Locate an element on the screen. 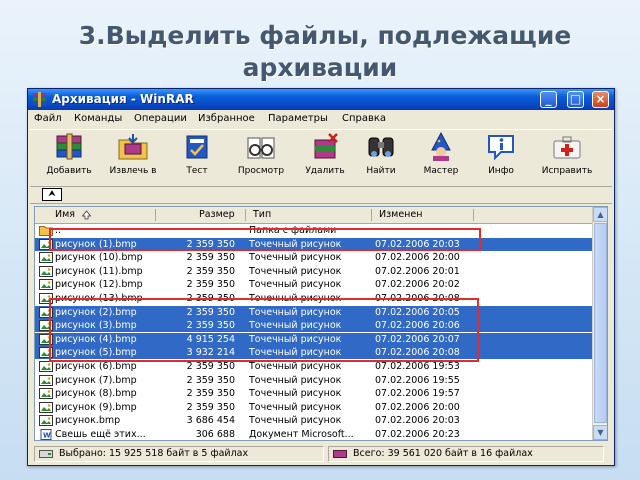 The width and height of the screenshot is (640, 480). add-button: Добавить is located at coordinates (69, 157).